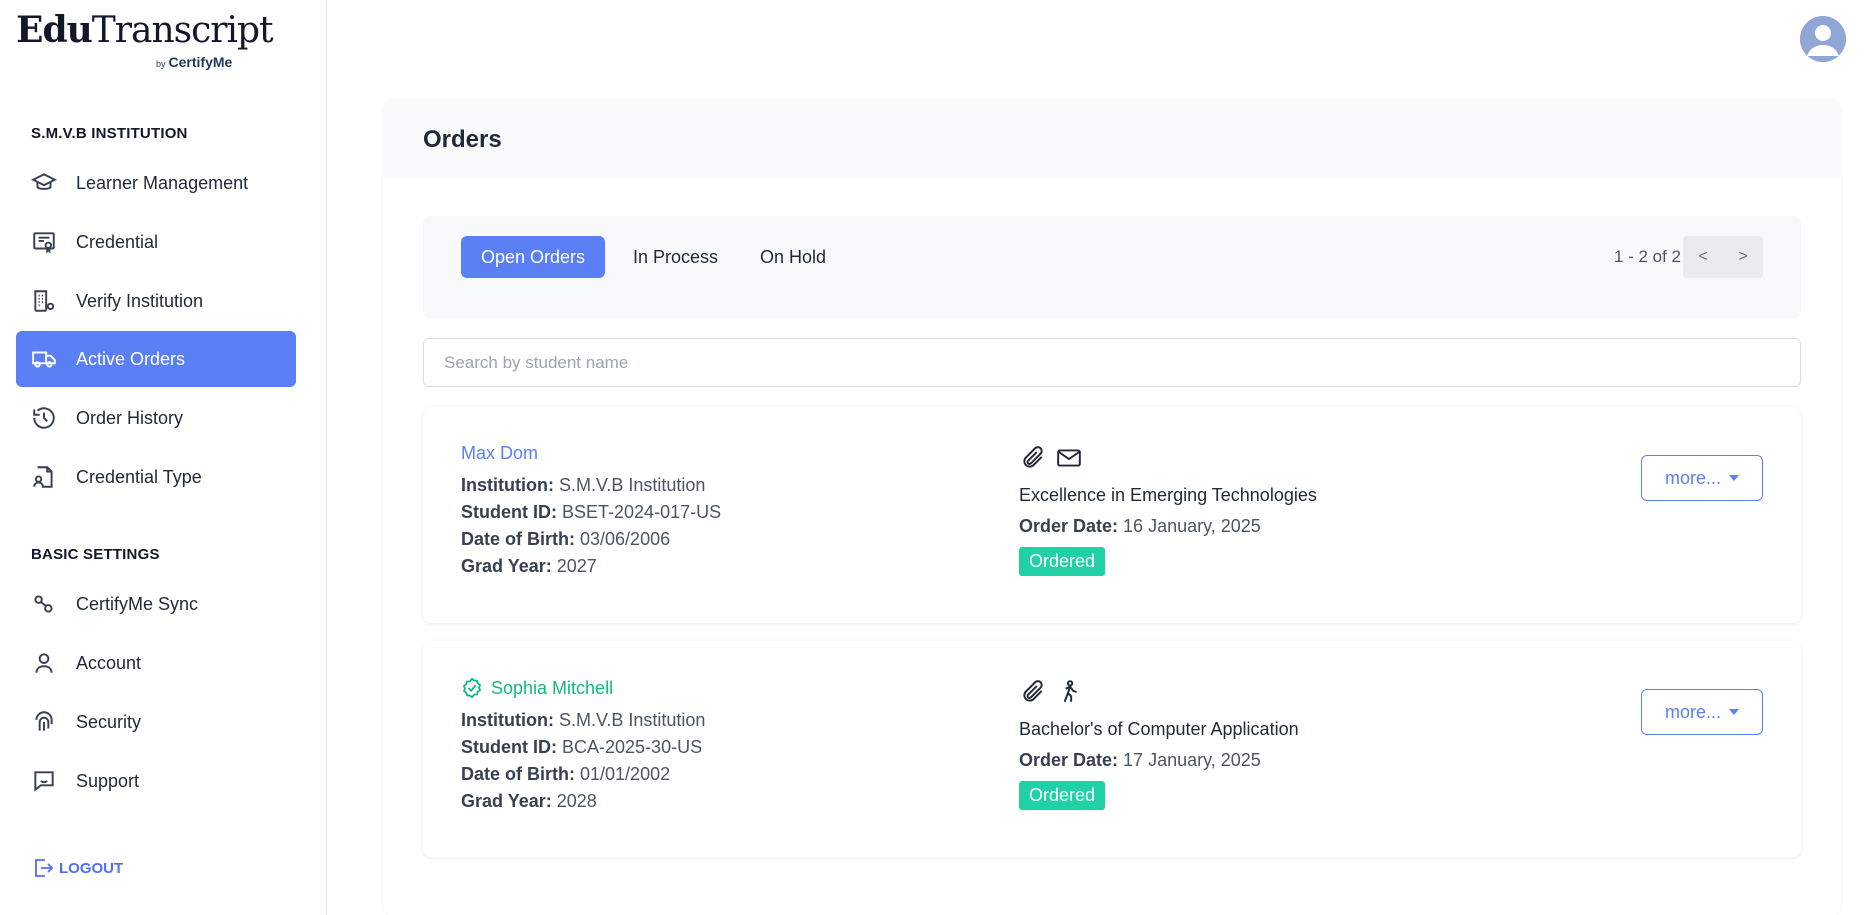 The width and height of the screenshot is (1868, 915). I want to click on fingerprint-icon, so click(44, 722).